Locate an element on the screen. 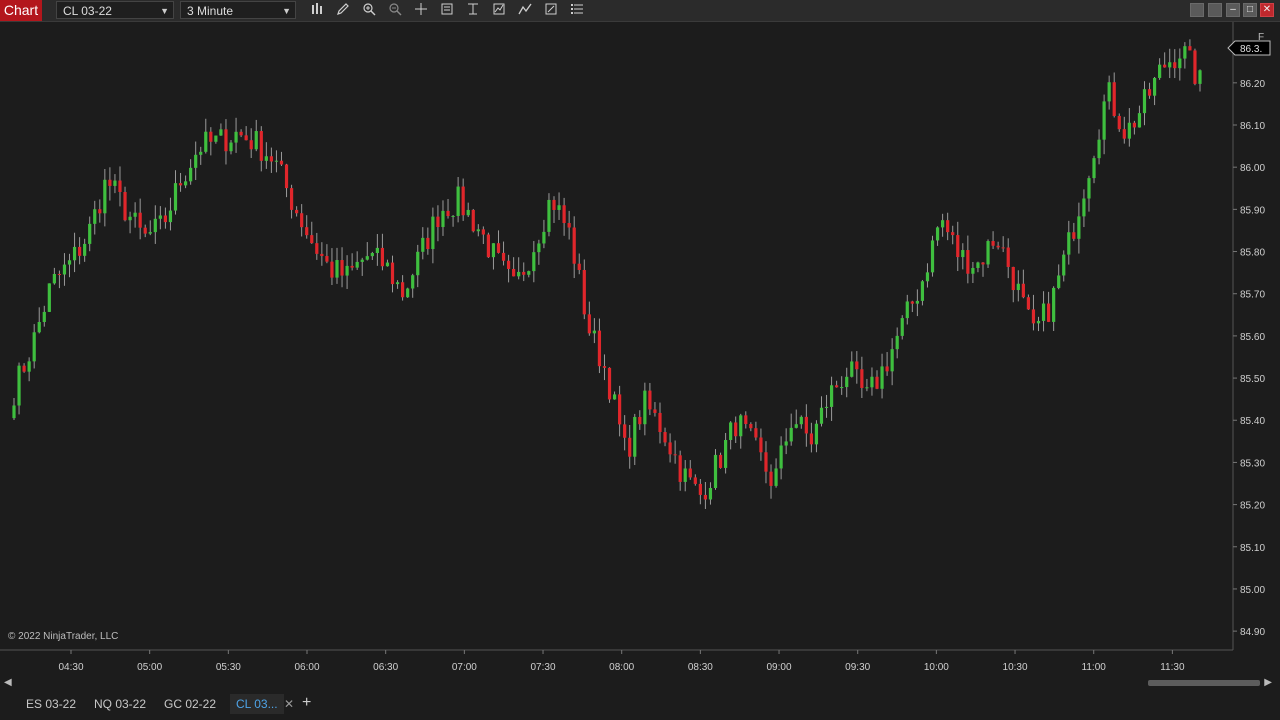 The width and height of the screenshot is (1280, 720). window-restore-icon is located at coordinates (1215, 10).